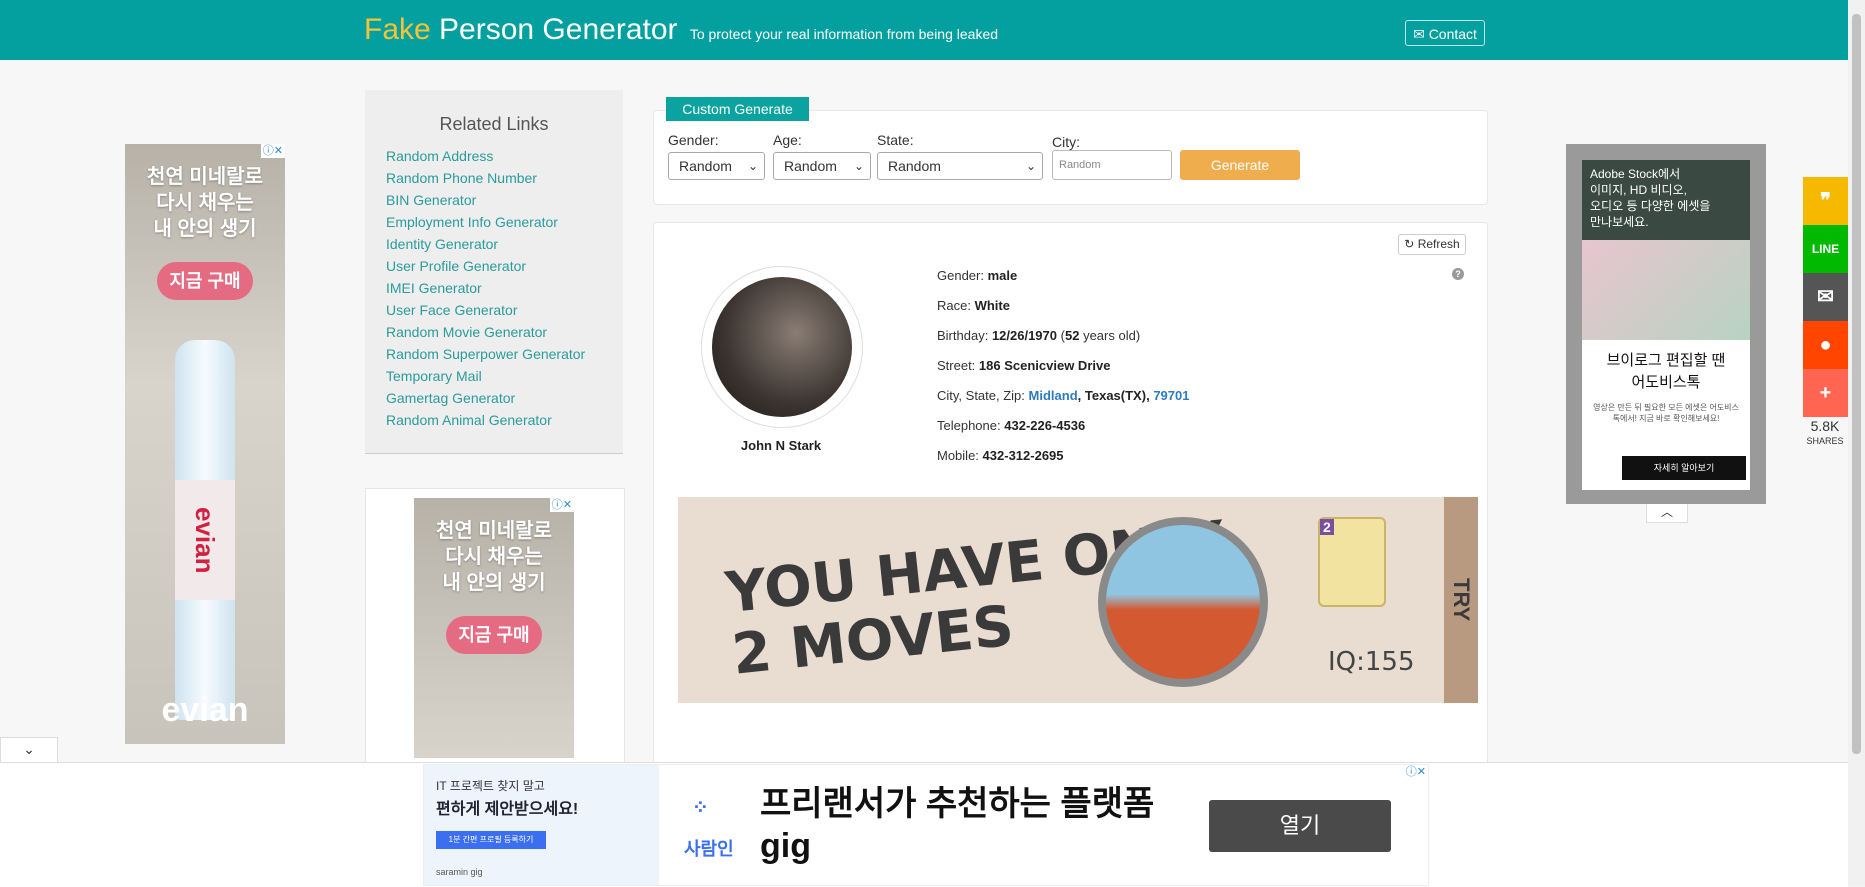 The image size is (1865, 887). What do you see at coordinates (1053, 395) in the screenshot?
I see `city-link: Midland` at bounding box center [1053, 395].